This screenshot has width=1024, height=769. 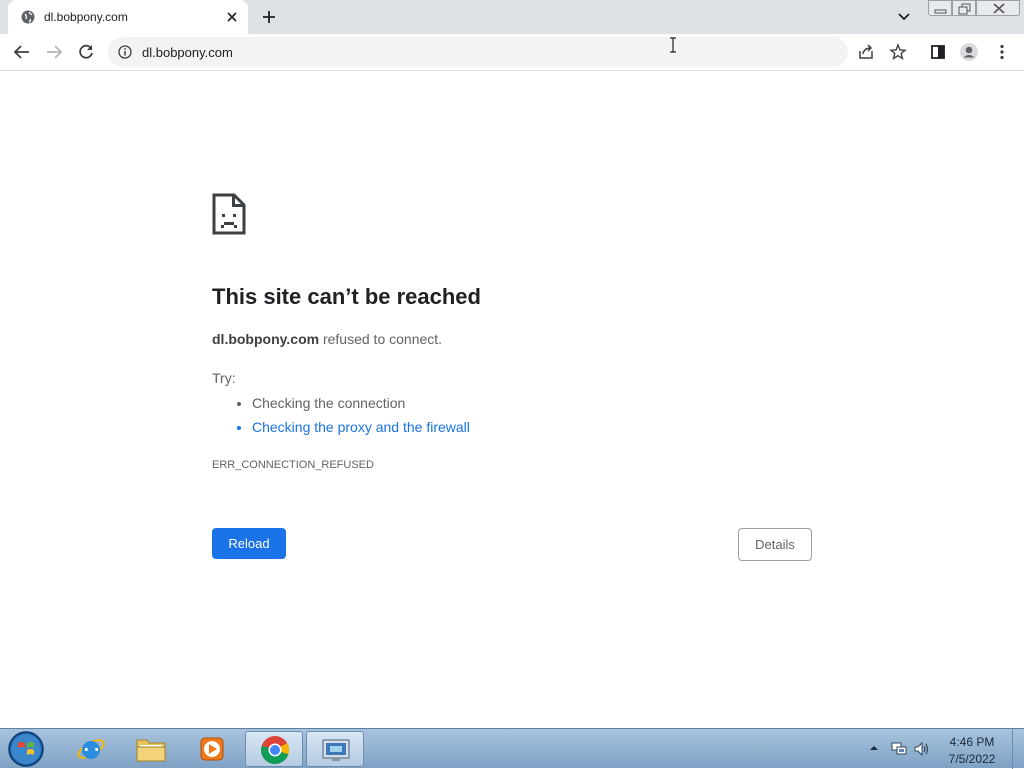 I want to click on globe-icon, so click(x=28, y=17).